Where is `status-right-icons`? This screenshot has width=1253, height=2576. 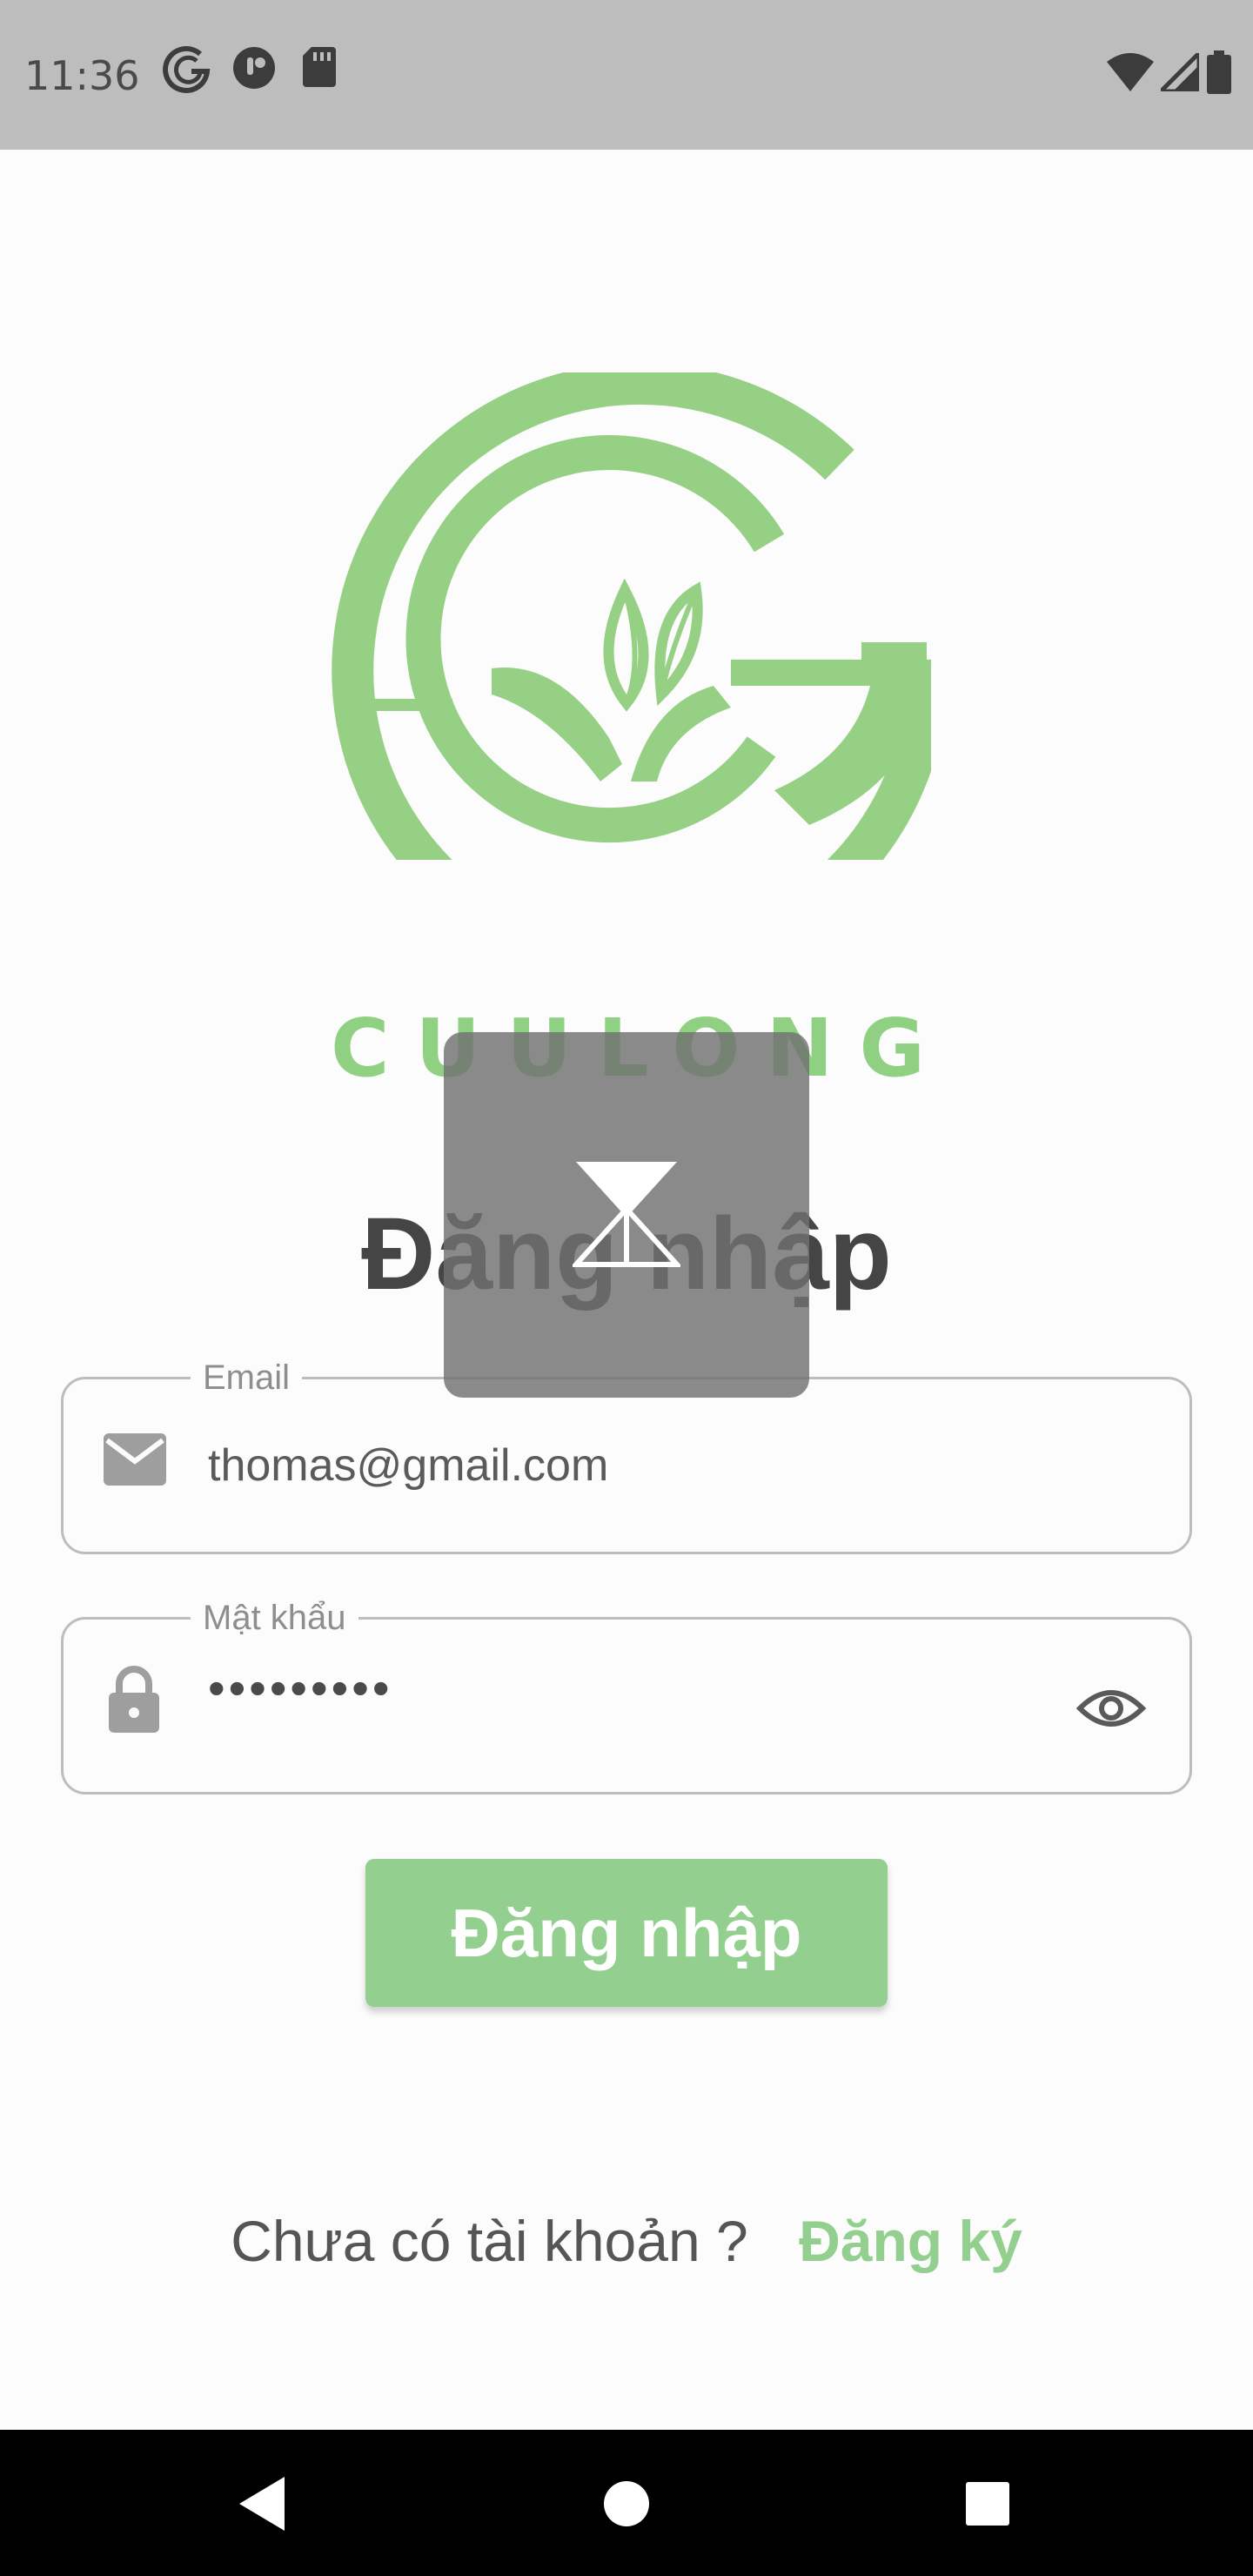
status-right-icons is located at coordinates (1169, 72).